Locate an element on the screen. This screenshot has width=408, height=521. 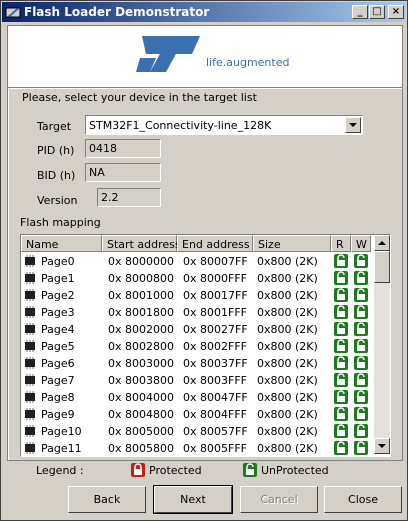
scroll-thumb is located at coordinates (382, 267).